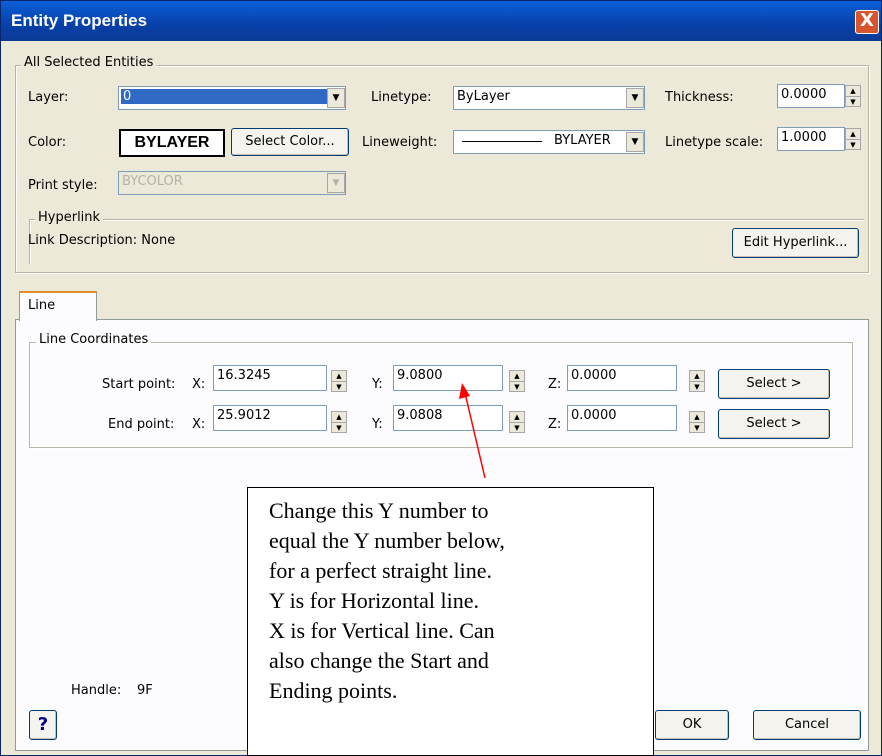  I want to click on start-z-input: 0.0000, so click(622, 378).